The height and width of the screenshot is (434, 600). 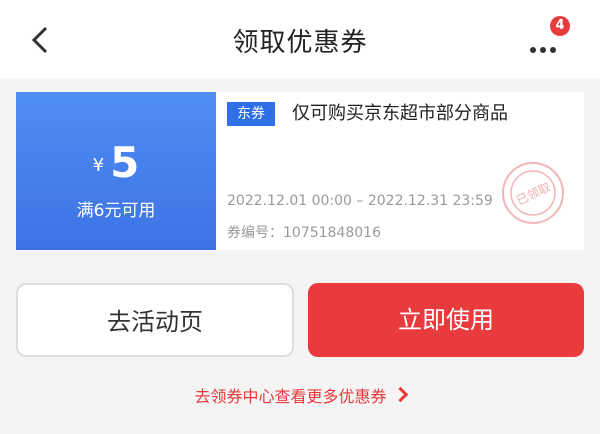 What do you see at coordinates (560, 26) in the screenshot?
I see `notification-badge: 4` at bounding box center [560, 26].